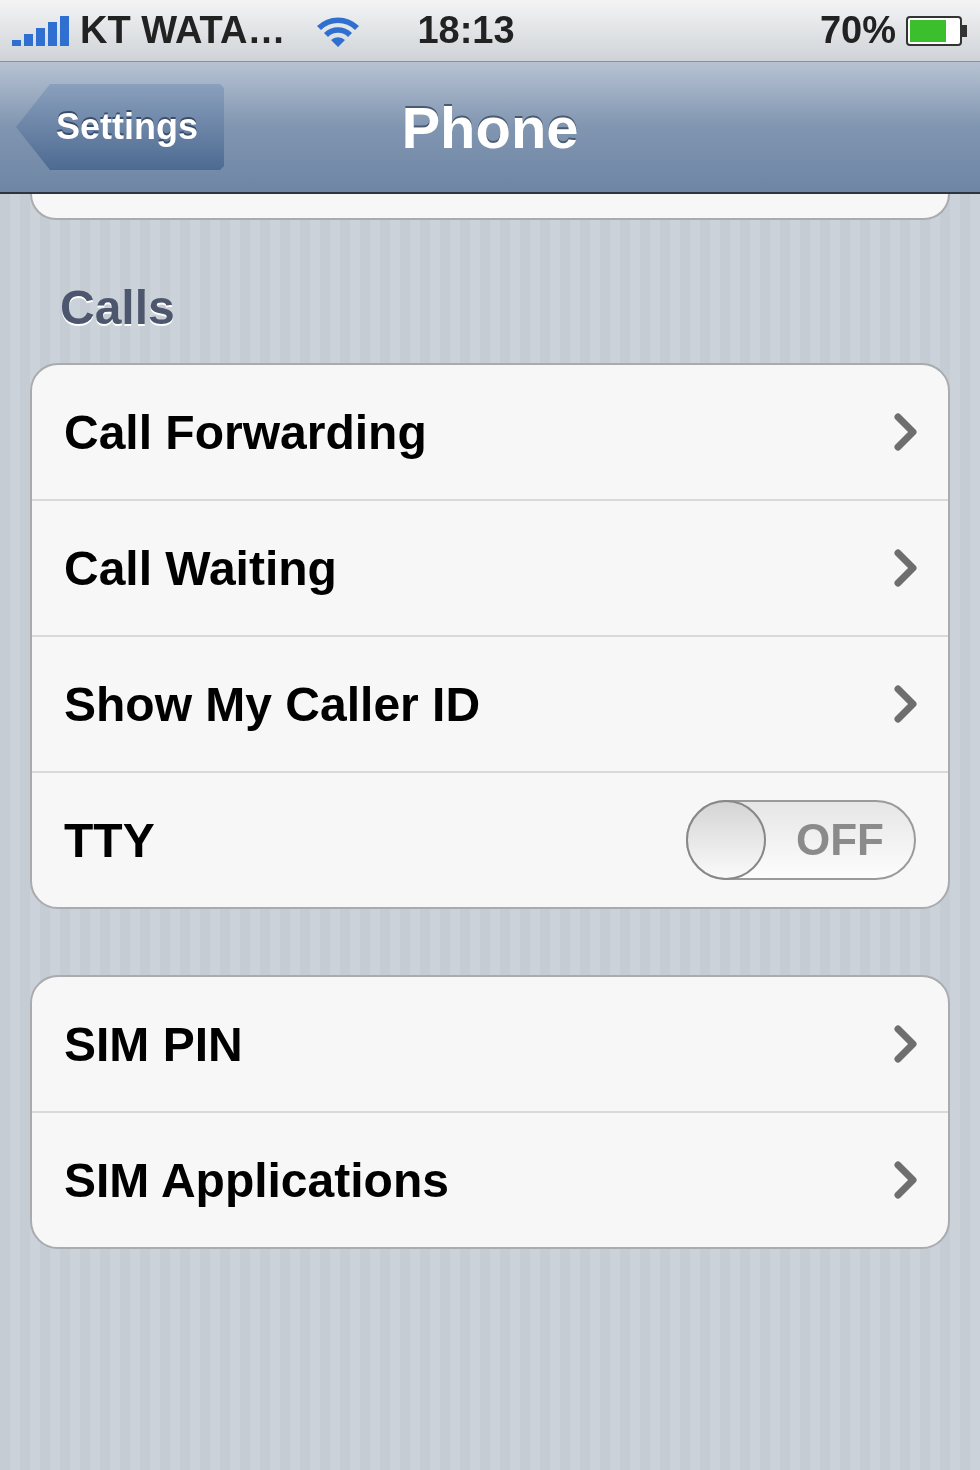 The image size is (980, 1470). Describe the element at coordinates (466, 30) in the screenshot. I see `clock-time: 18:13` at that location.